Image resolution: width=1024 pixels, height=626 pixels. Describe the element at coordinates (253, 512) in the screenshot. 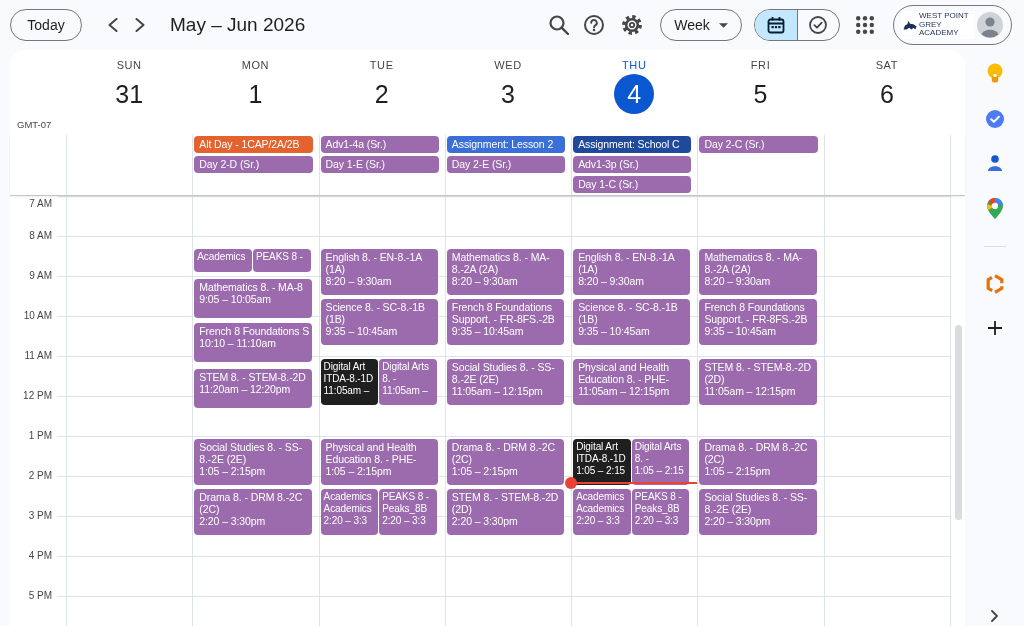

I see `calendar-event: Drama 8. - DRM 8.-2C (2C) 2:20 – 3:30pm` at that location.